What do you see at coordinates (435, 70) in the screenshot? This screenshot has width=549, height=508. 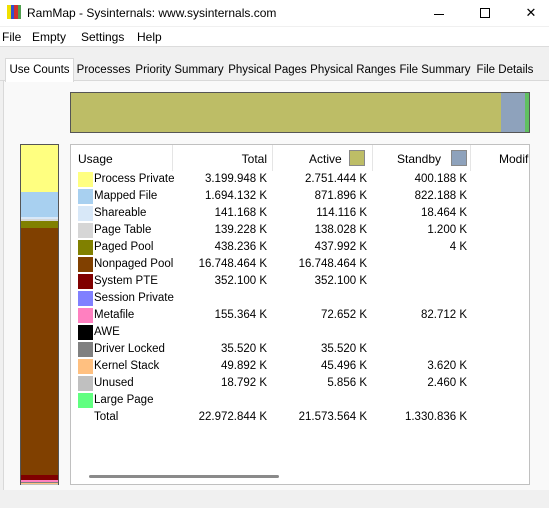 I see `tab-file-summary: File Summary` at bounding box center [435, 70].